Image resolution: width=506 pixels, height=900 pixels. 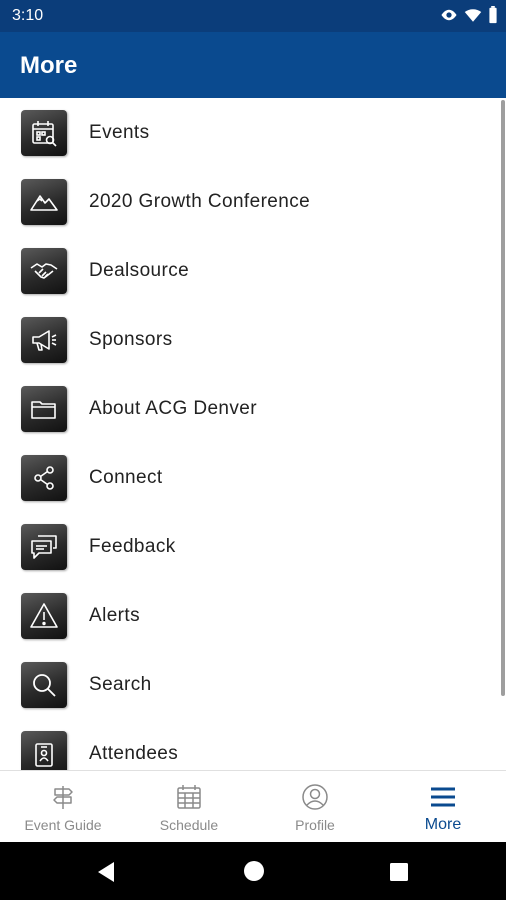 I want to click on status-icons, so click(x=469, y=15).